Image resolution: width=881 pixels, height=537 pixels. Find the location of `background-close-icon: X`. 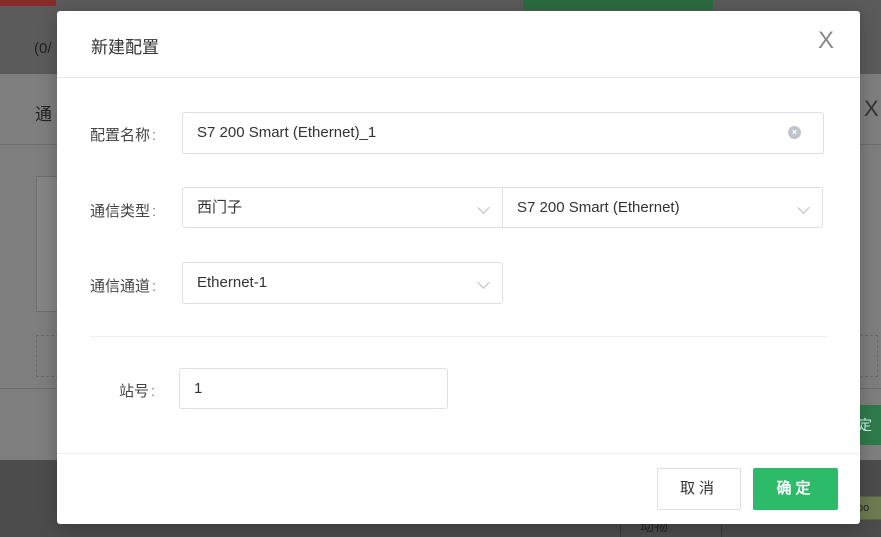

background-close-icon: X is located at coordinates (871, 108).